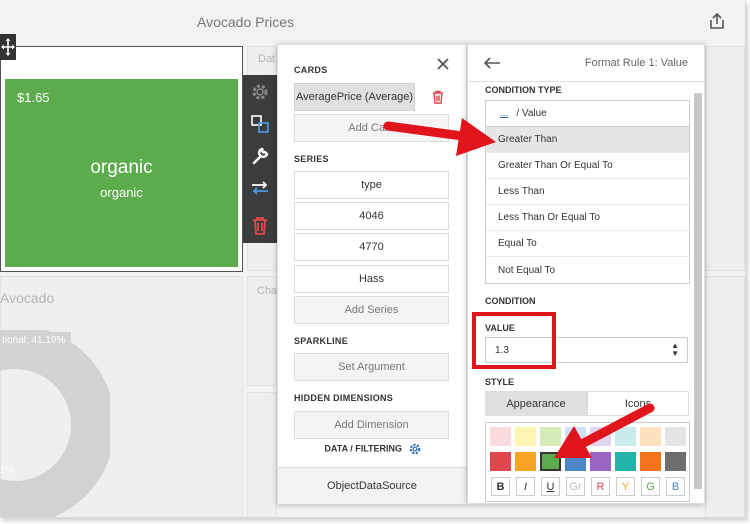 The image size is (750, 524). I want to click on move-icon, so click(8, 47).